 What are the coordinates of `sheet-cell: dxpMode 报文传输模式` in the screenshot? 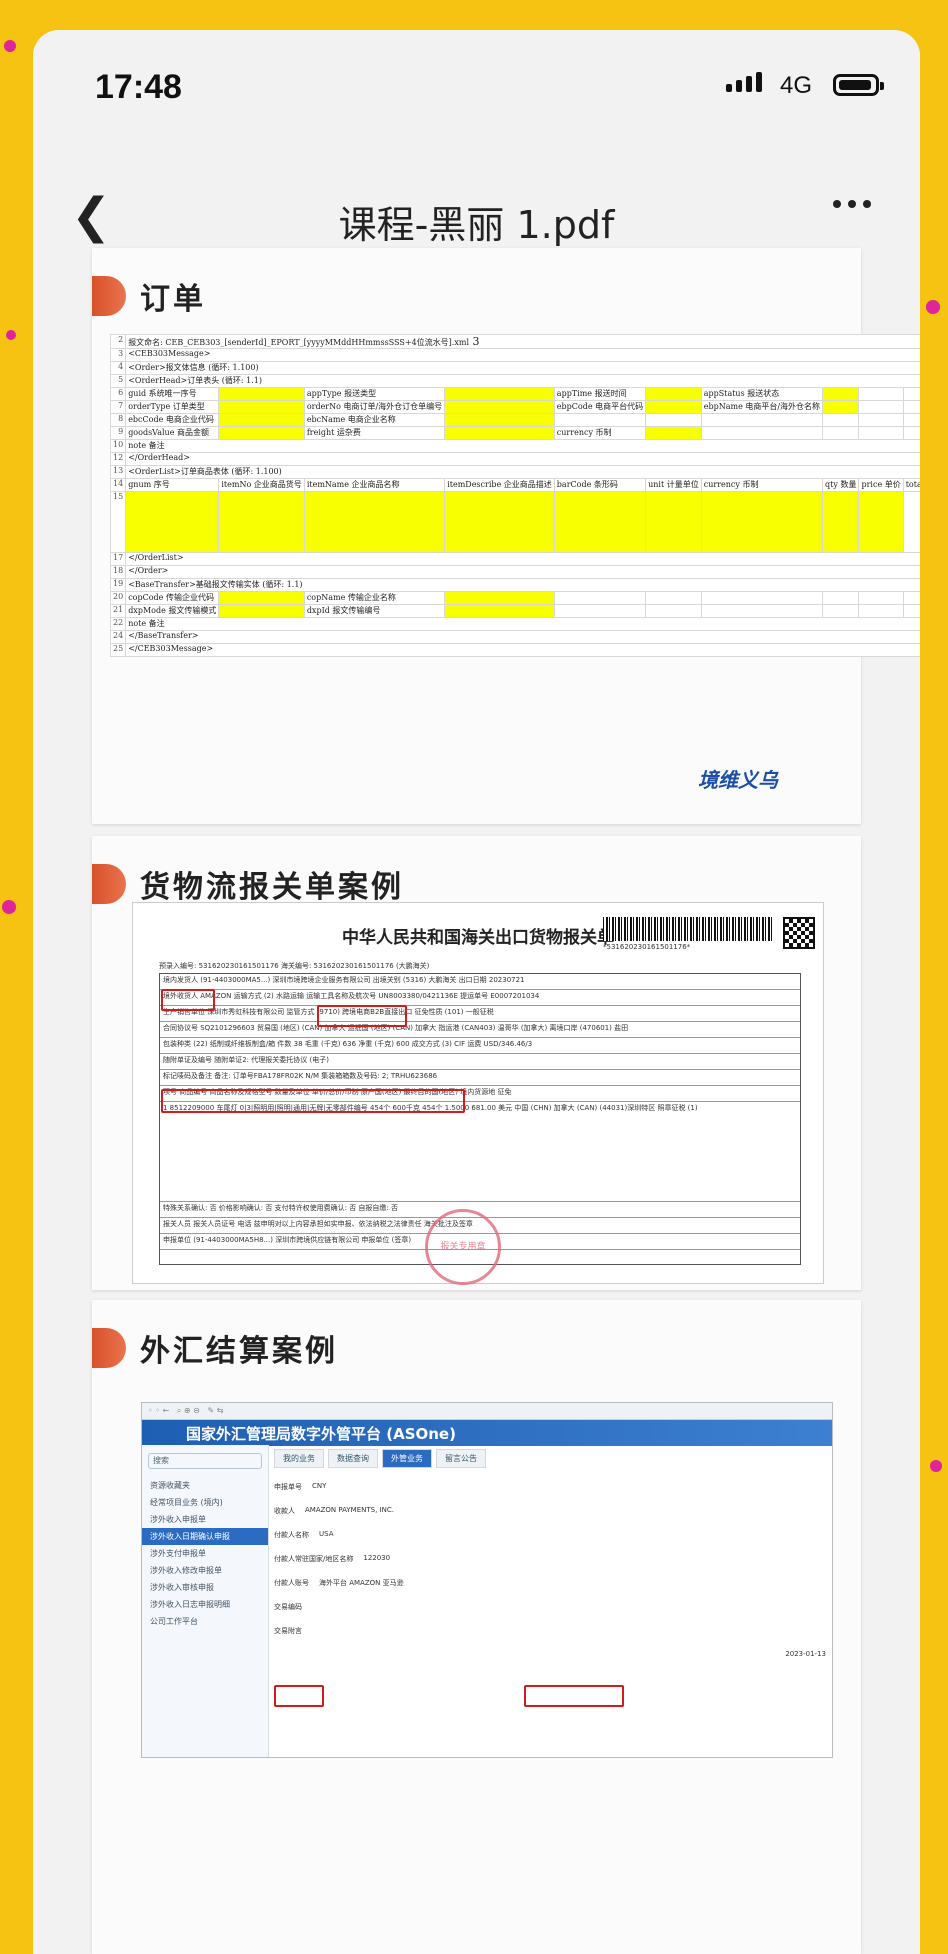 It's located at (172, 611).